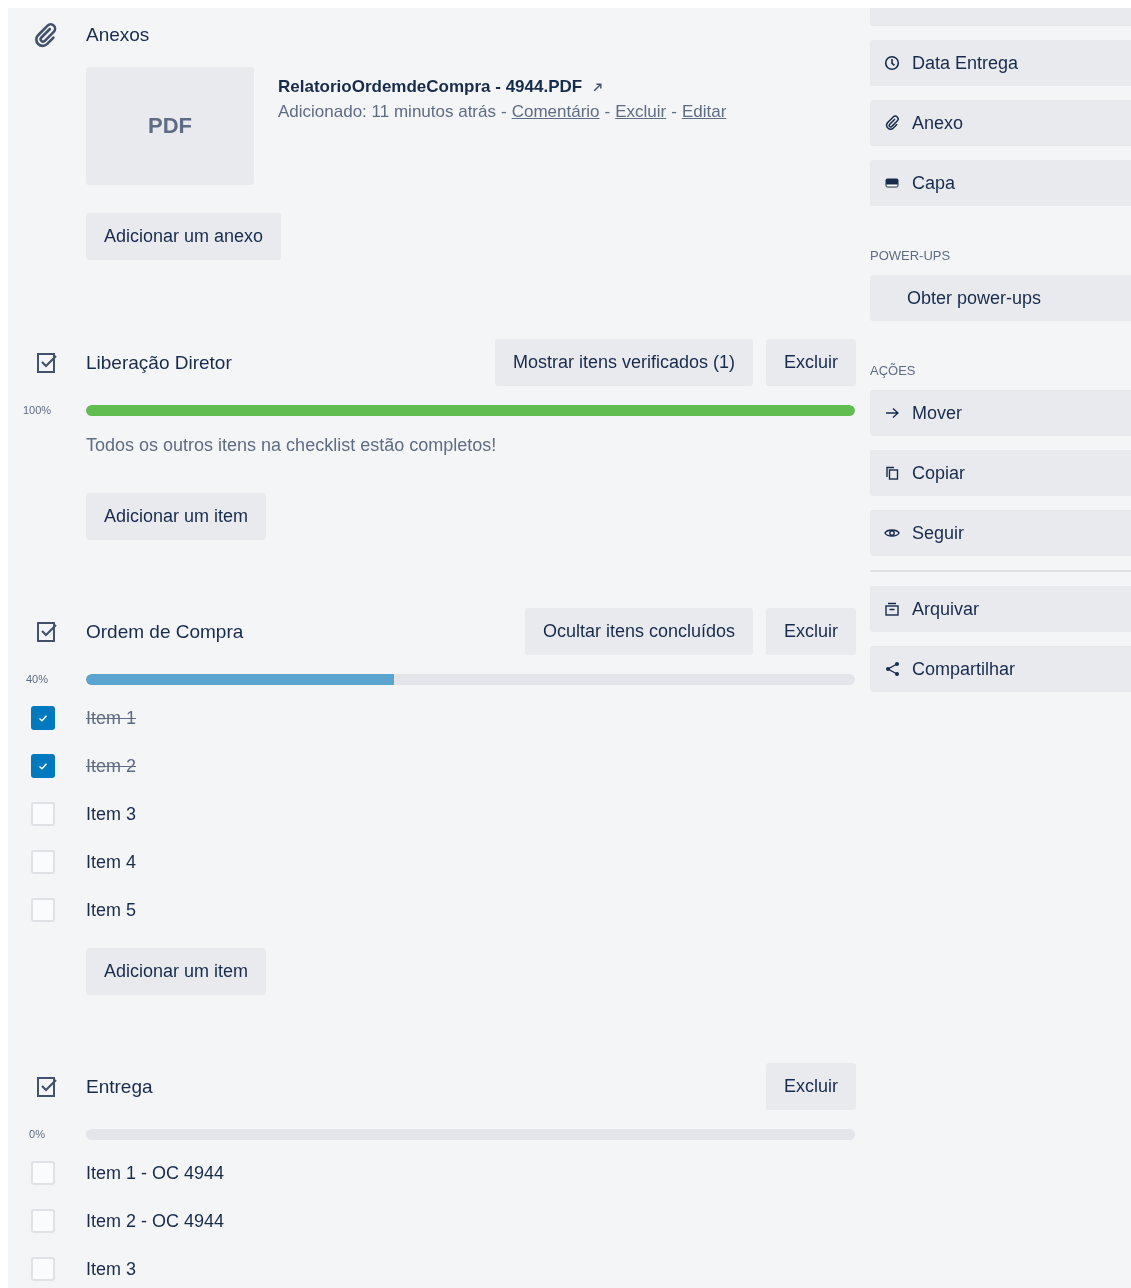 The width and height of the screenshot is (1131, 1288). What do you see at coordinates (155, 1173) in the screenshot?
I see `checklist-item: Item 1 - OC 4944` at bounding box center [155, 1173].